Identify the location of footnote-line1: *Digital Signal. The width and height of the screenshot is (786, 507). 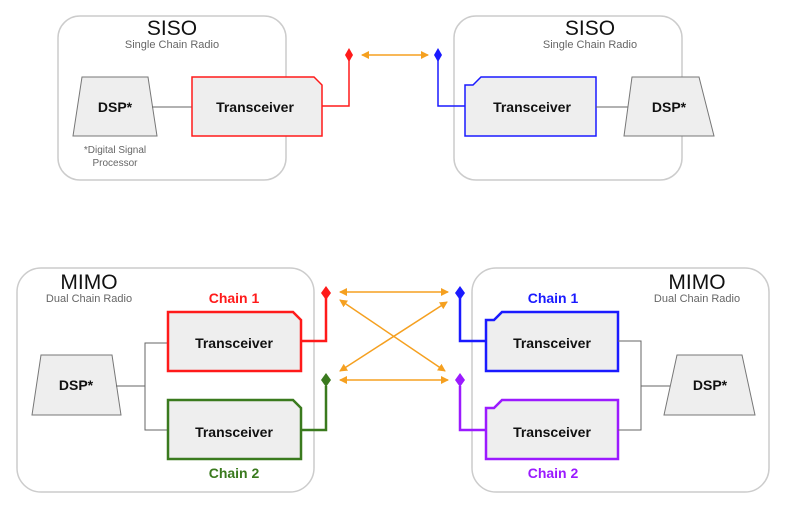
(115, 150).